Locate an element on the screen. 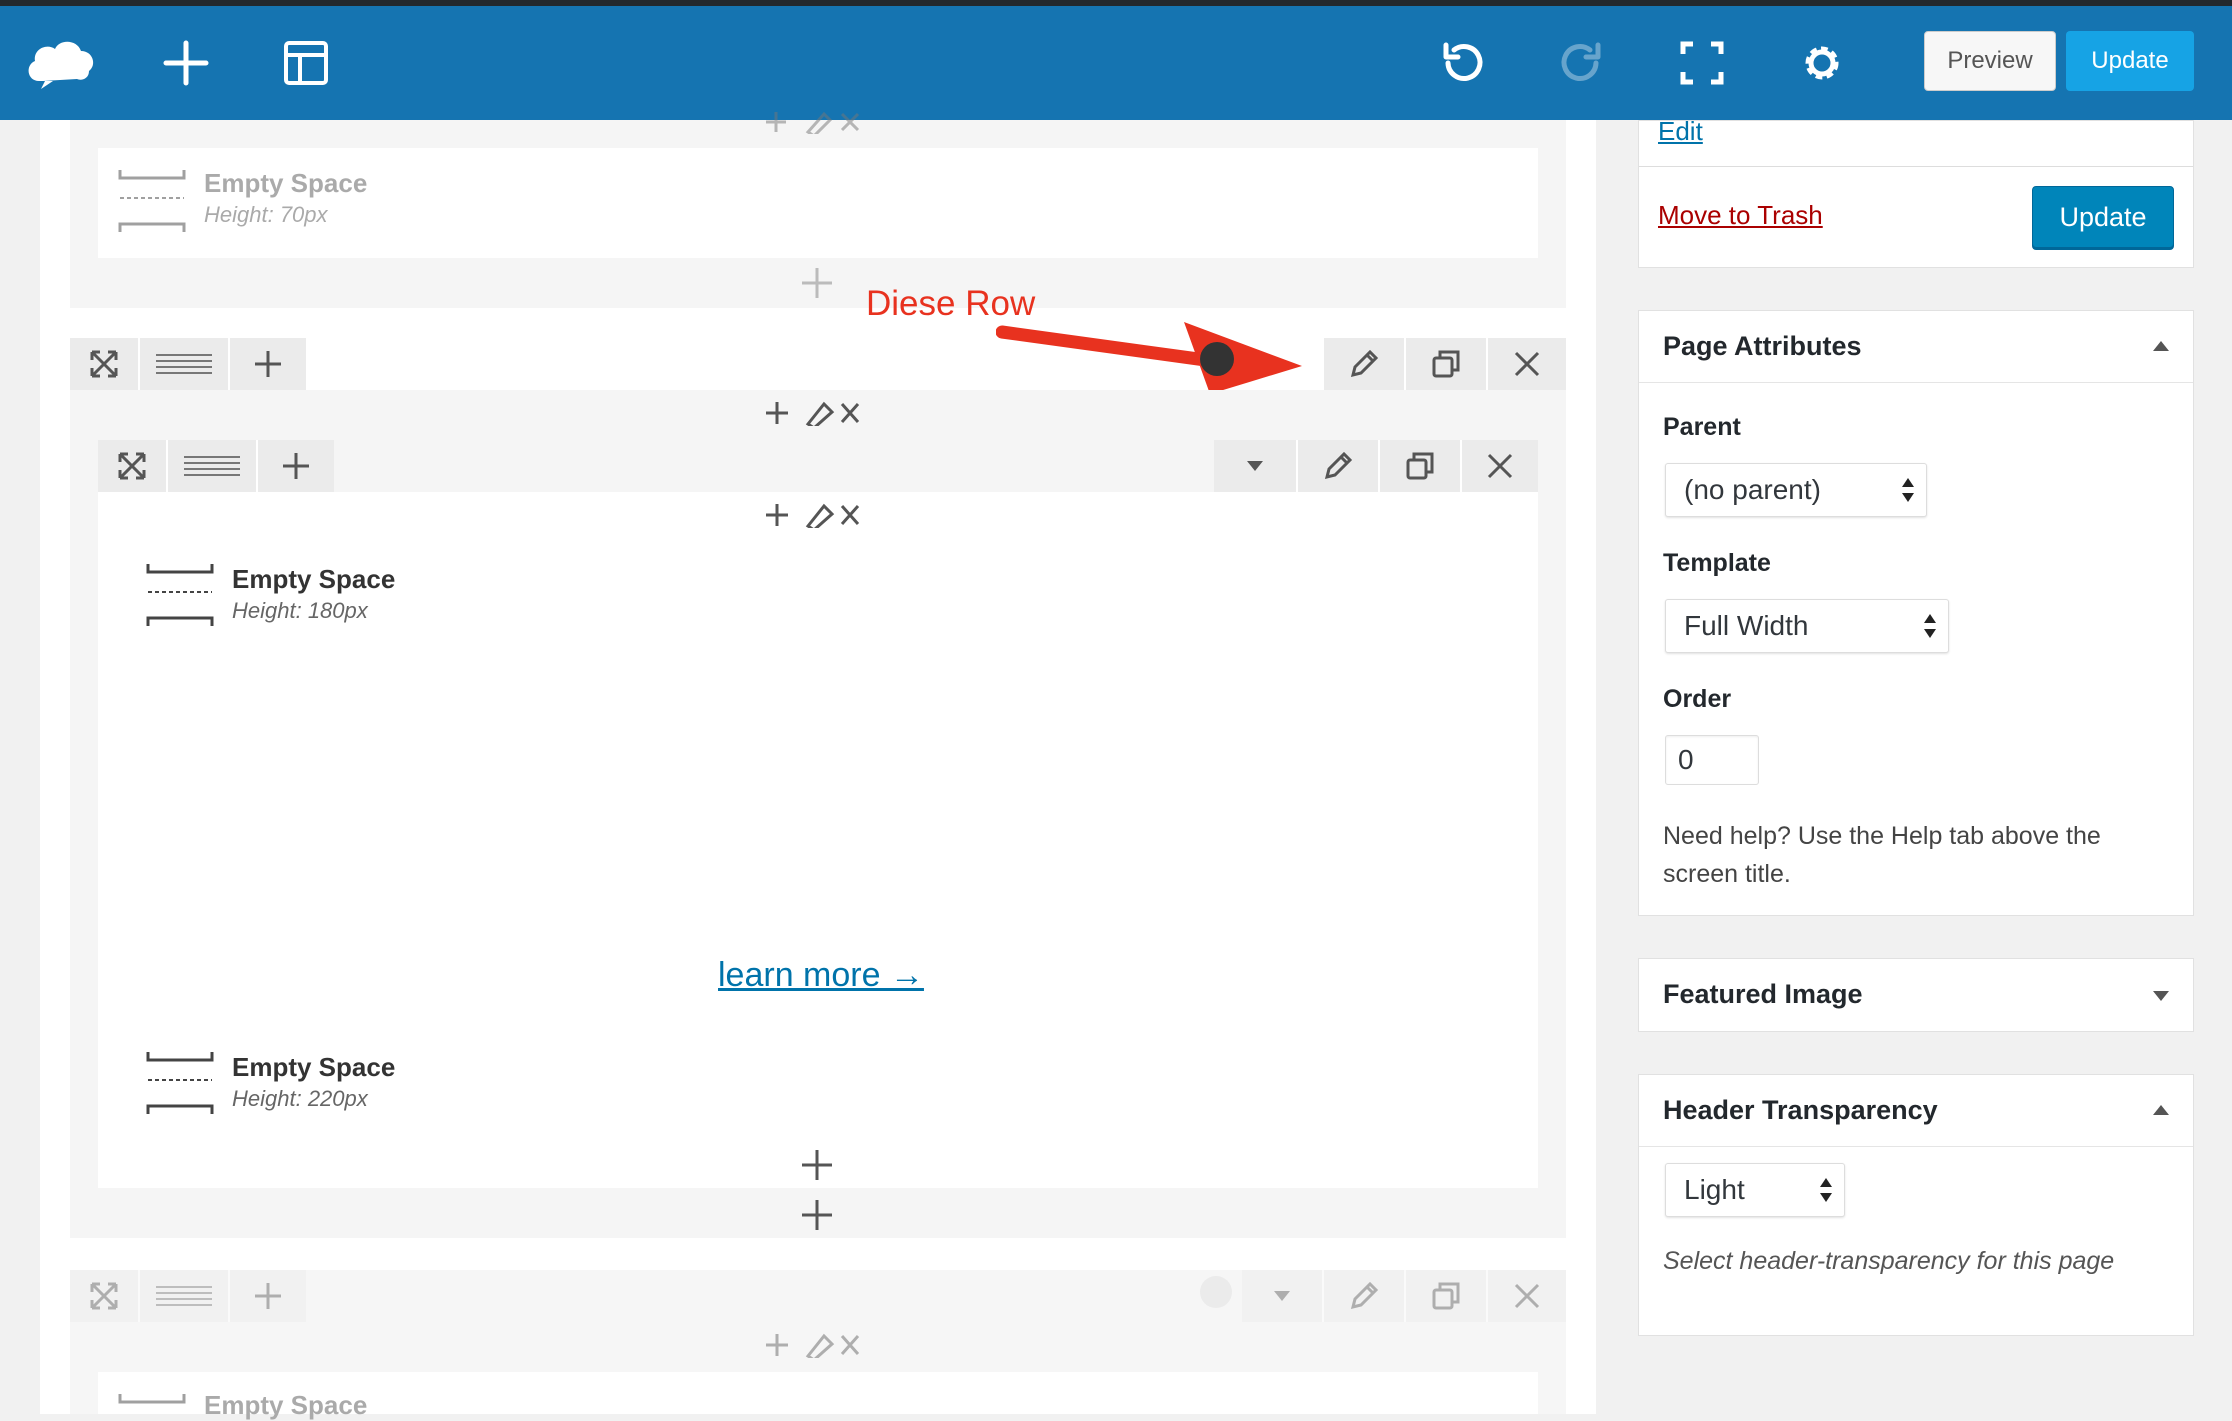 Image resolution: width=2232 pixels, height=1421 pixels. page-attributes-title: Page Attributes is located at coordinates (1762, 346).